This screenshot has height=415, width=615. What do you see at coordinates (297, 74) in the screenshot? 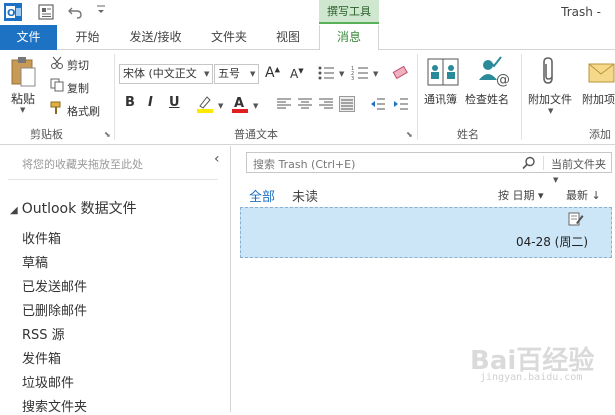
I see `shrink-font-icon: A▼` at bounding box center [297, 74].